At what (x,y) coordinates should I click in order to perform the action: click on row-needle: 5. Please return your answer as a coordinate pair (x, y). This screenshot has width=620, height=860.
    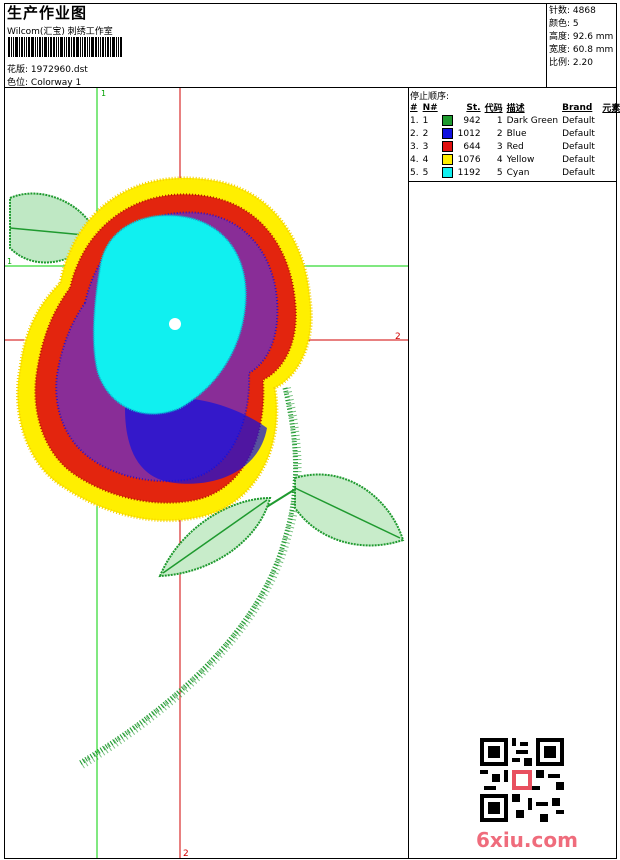
    Looking at the image, I should click on (438, 172).